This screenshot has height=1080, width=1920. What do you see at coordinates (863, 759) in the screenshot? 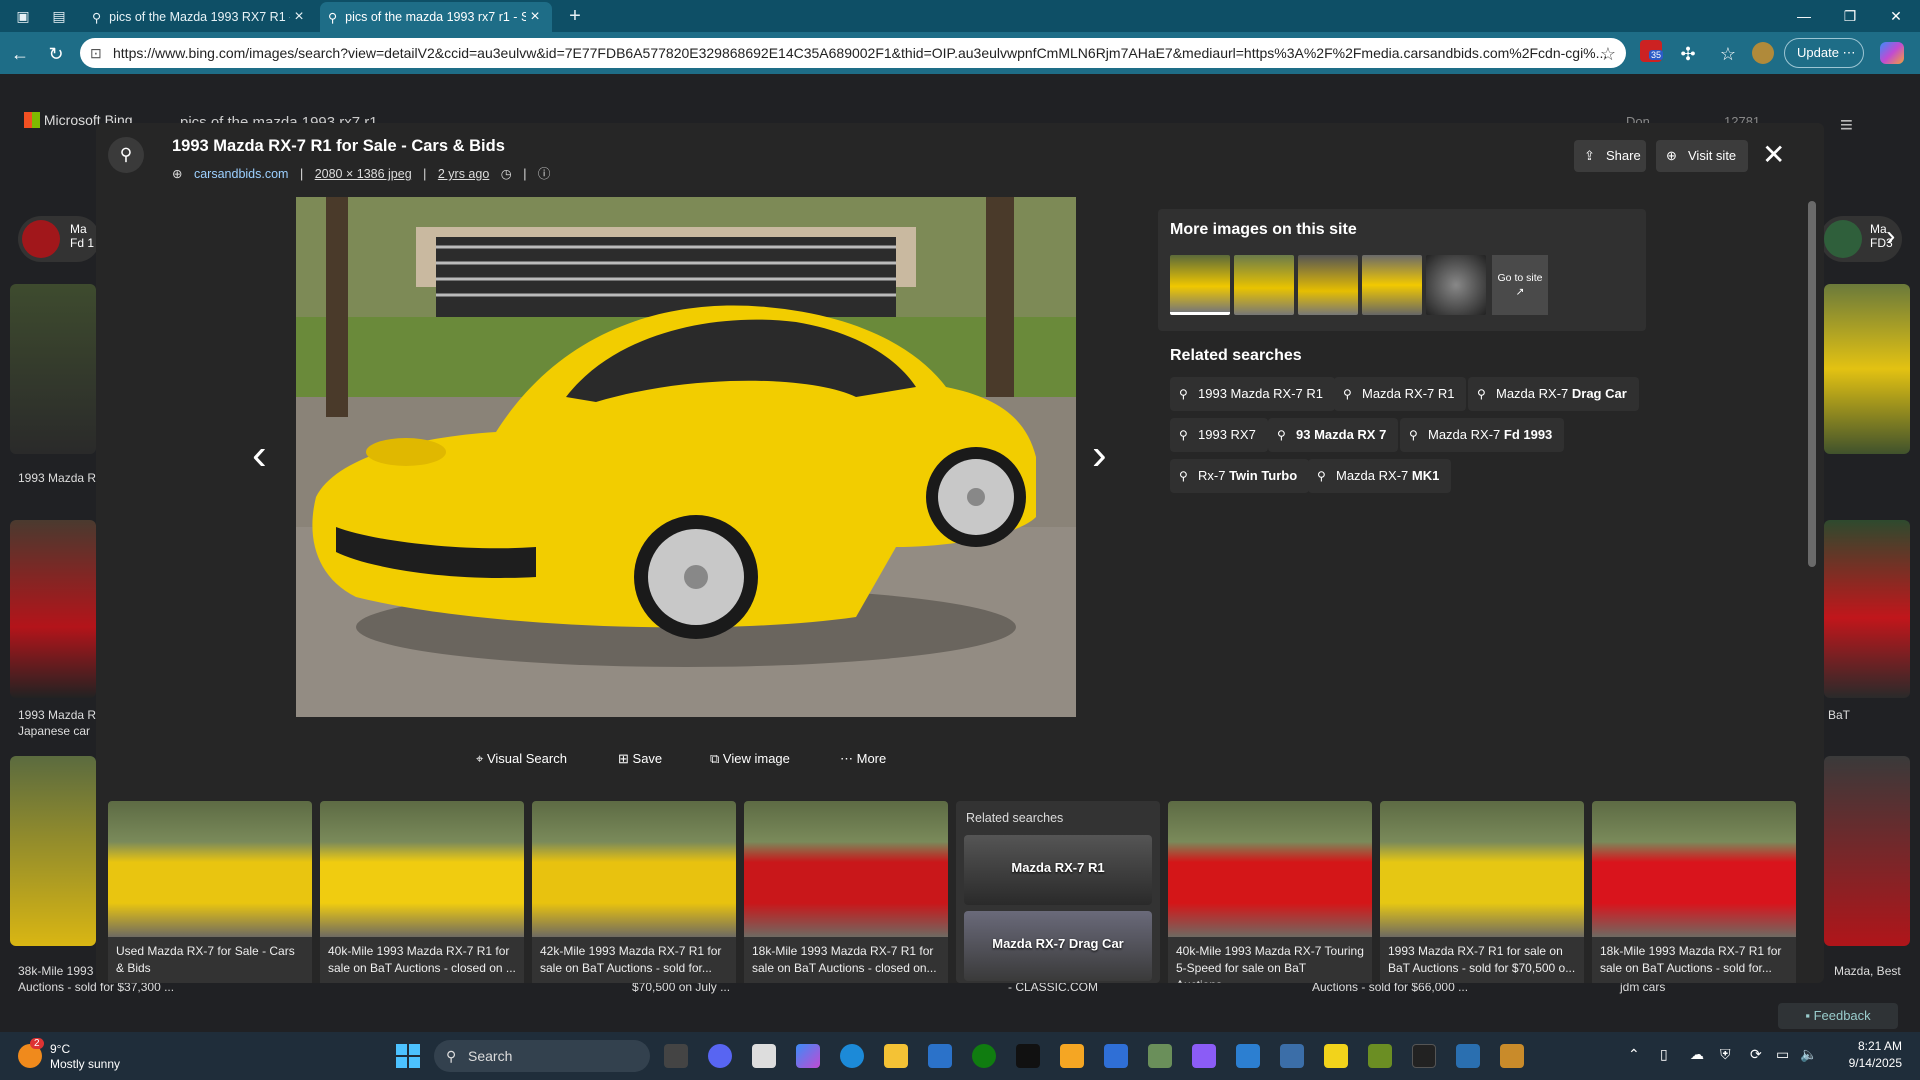
I see `more-action: ⋯ More` at bounding box center [863, 759].